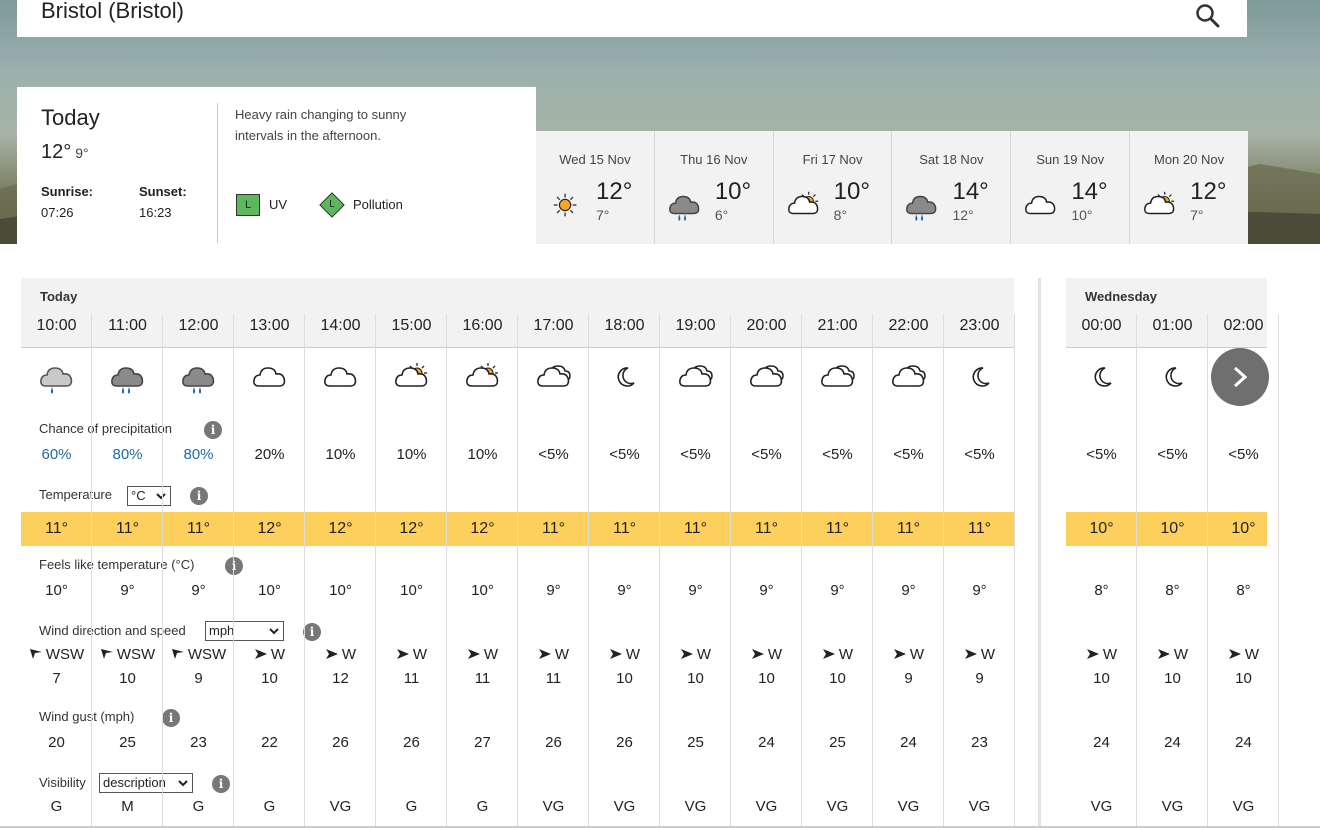 The width and height of the screenshot is (1320, 828). I want to click on hour-time: 14:00, so click(340, 325).